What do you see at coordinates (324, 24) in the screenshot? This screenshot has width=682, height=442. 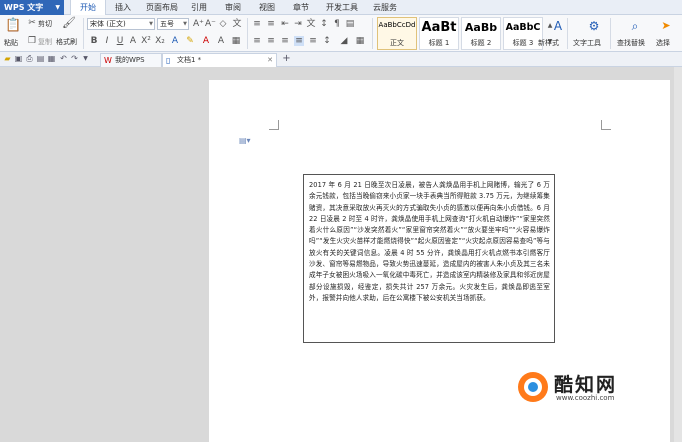 I see `sort-icon: ↕` at bounding box center [324, 24].